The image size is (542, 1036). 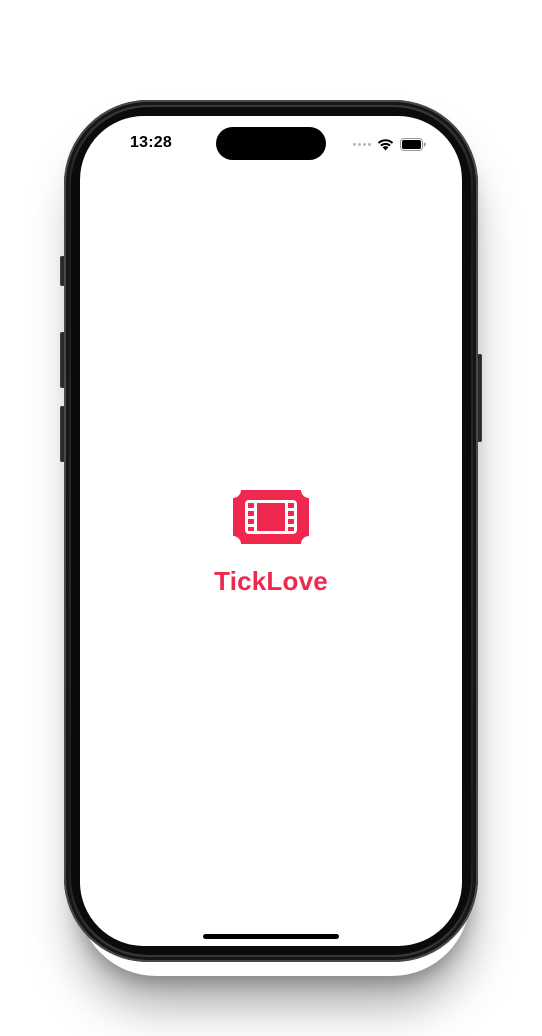 What do you see at coordinates (271, 581) in the screenshot?
I see `app-name: TickLove` at bounding box center [271, 581].